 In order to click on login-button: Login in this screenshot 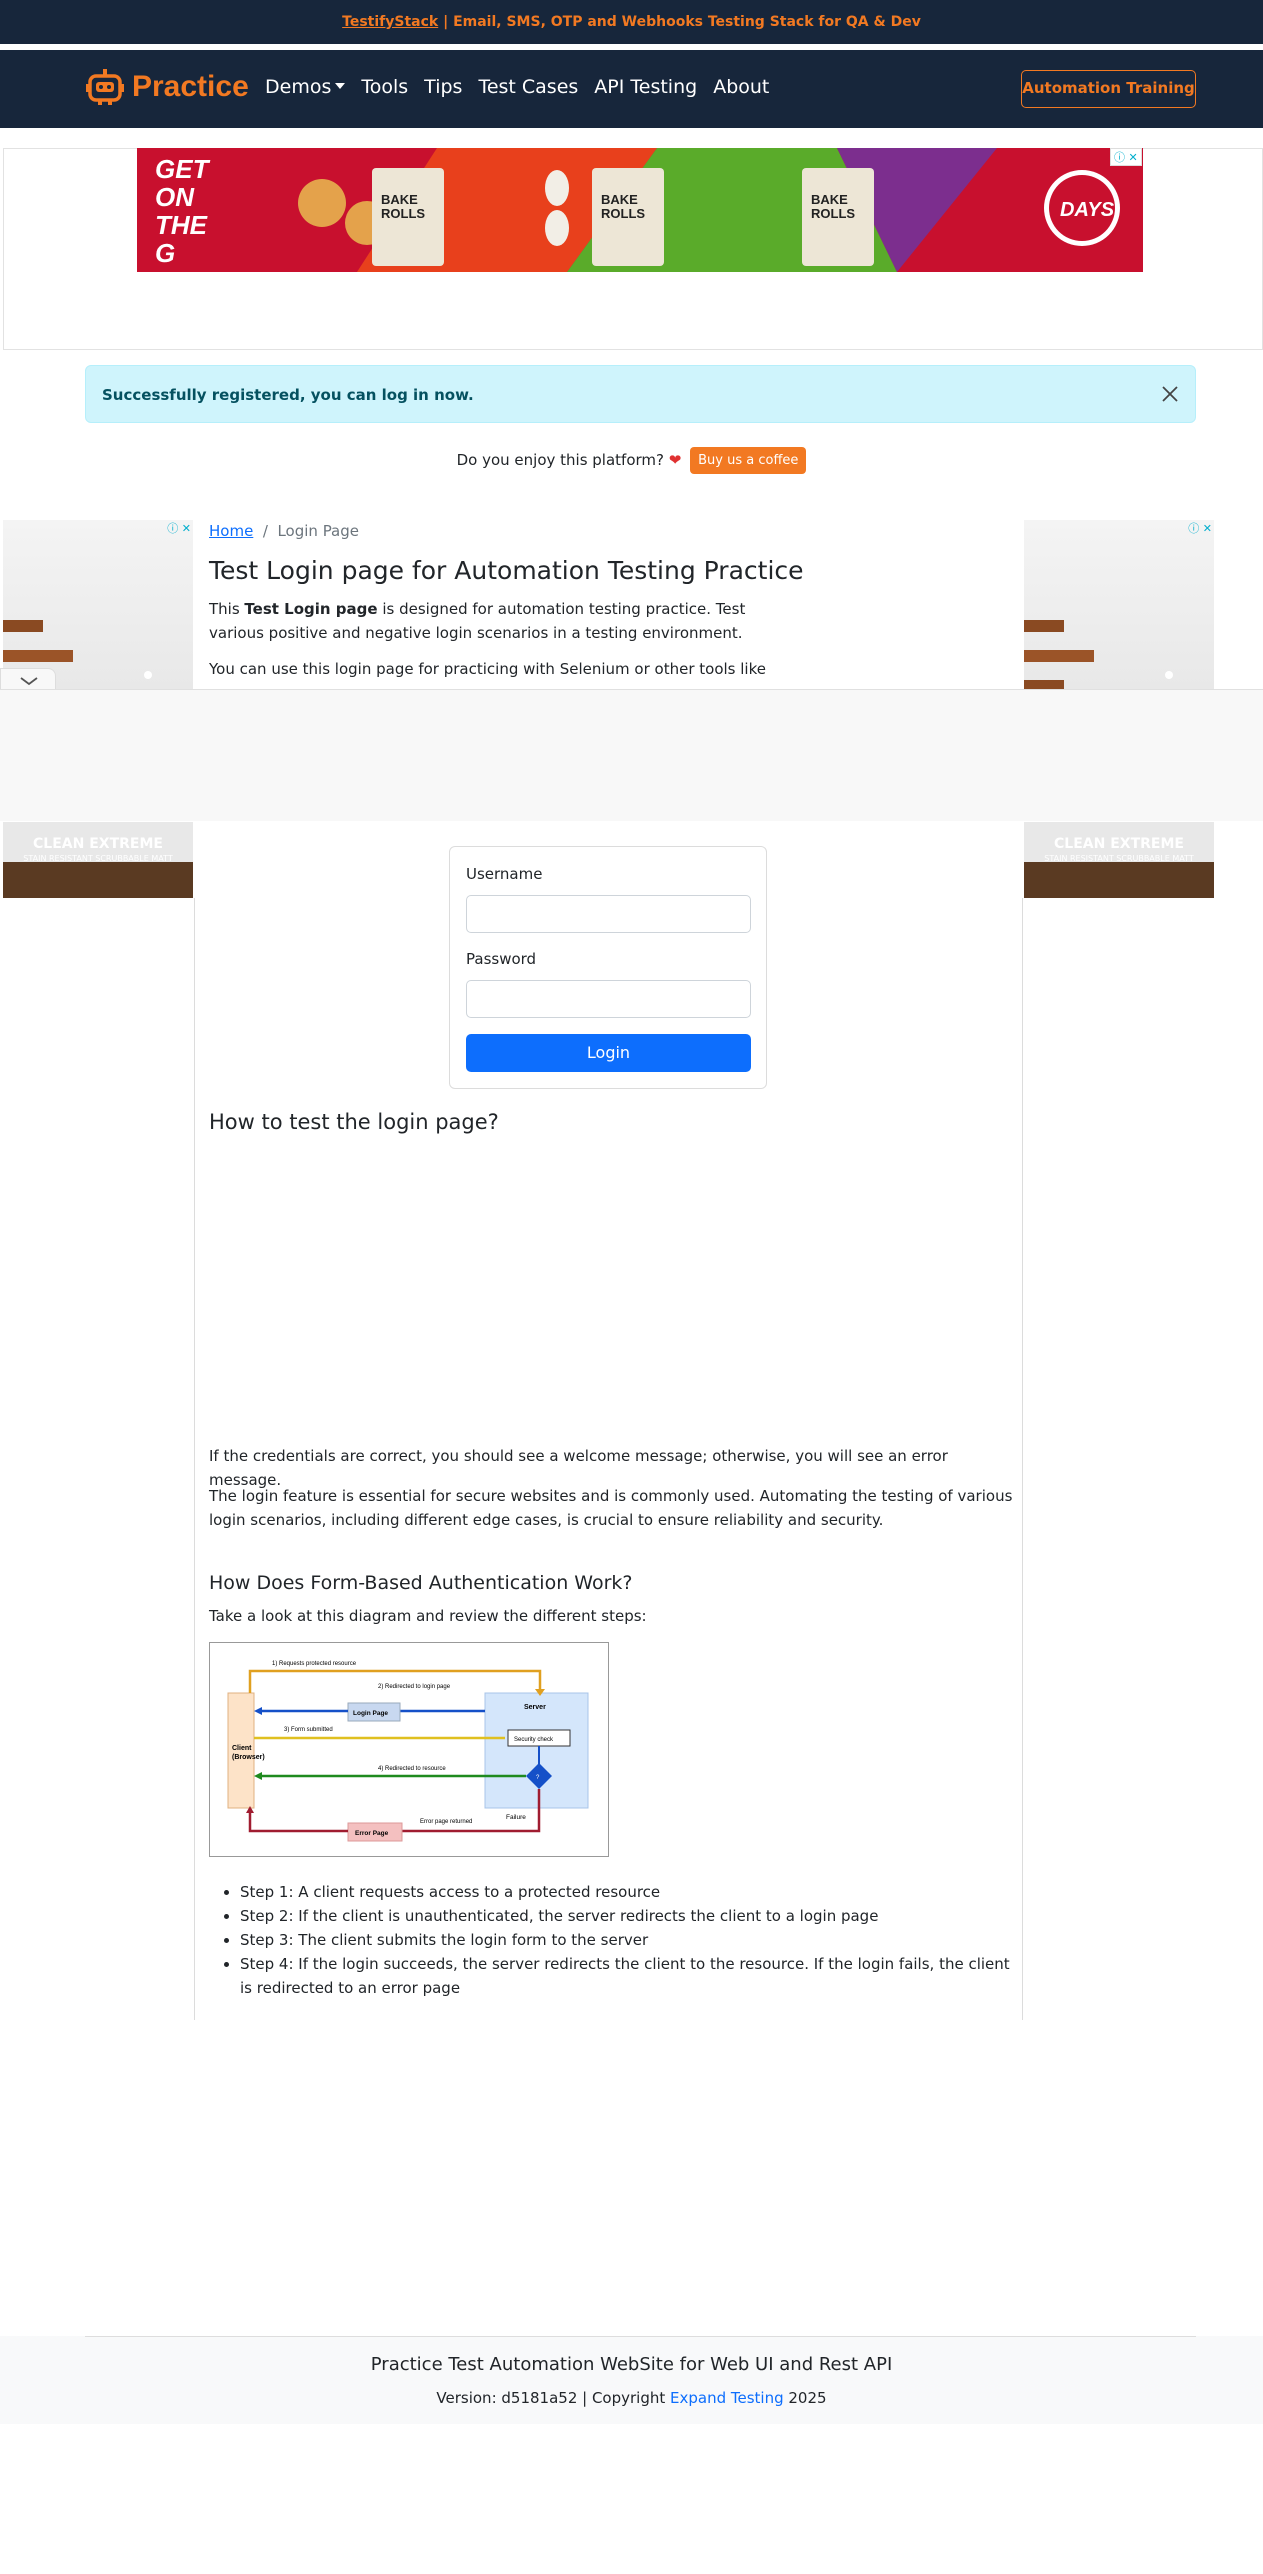, I will do `click(608, 1053)`.